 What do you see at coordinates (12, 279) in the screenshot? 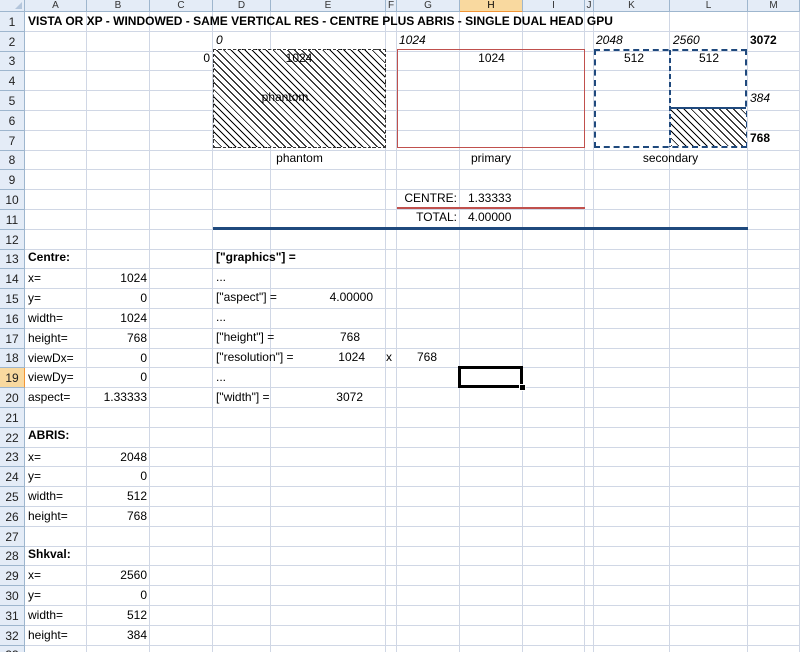
I see `row-header-14: 14` at bounding box center [12, 279].